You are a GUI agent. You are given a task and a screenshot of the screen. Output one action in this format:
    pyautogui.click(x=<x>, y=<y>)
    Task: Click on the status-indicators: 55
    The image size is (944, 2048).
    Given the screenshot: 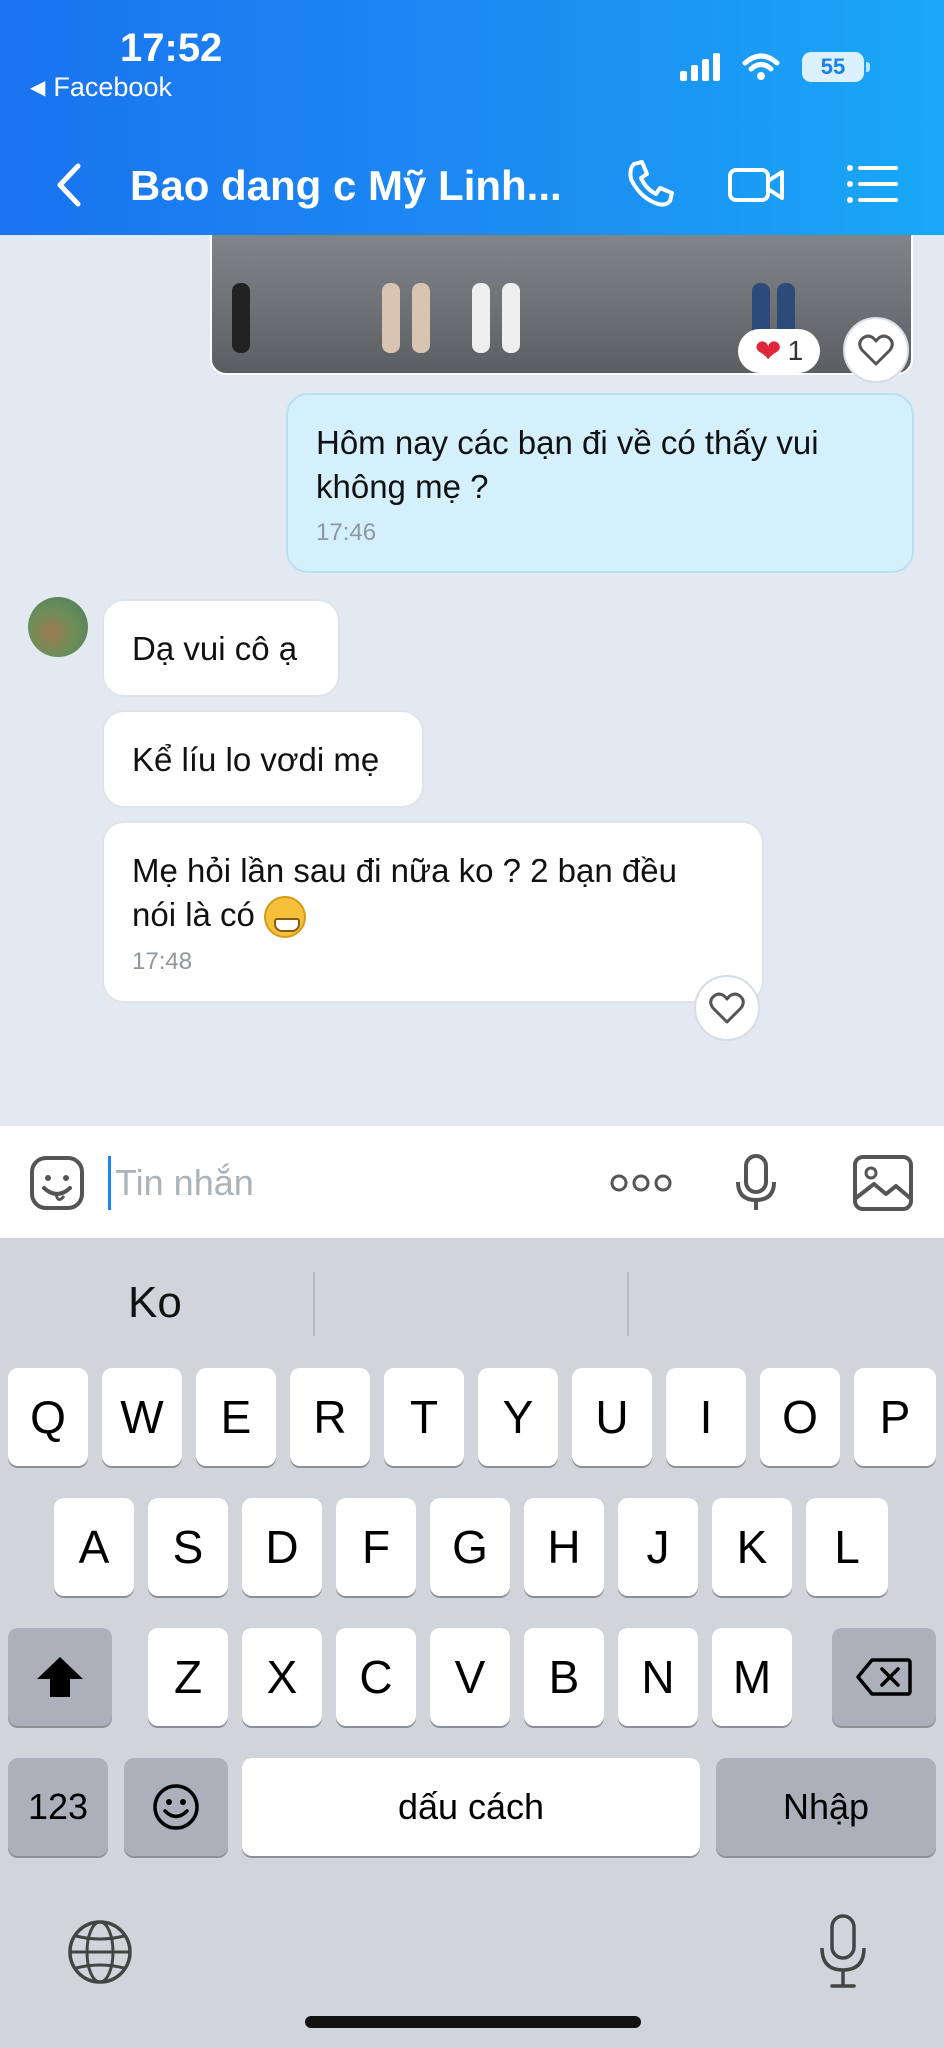 What is the action you would take?
    pyautogui.click(x=775, y=67)
    